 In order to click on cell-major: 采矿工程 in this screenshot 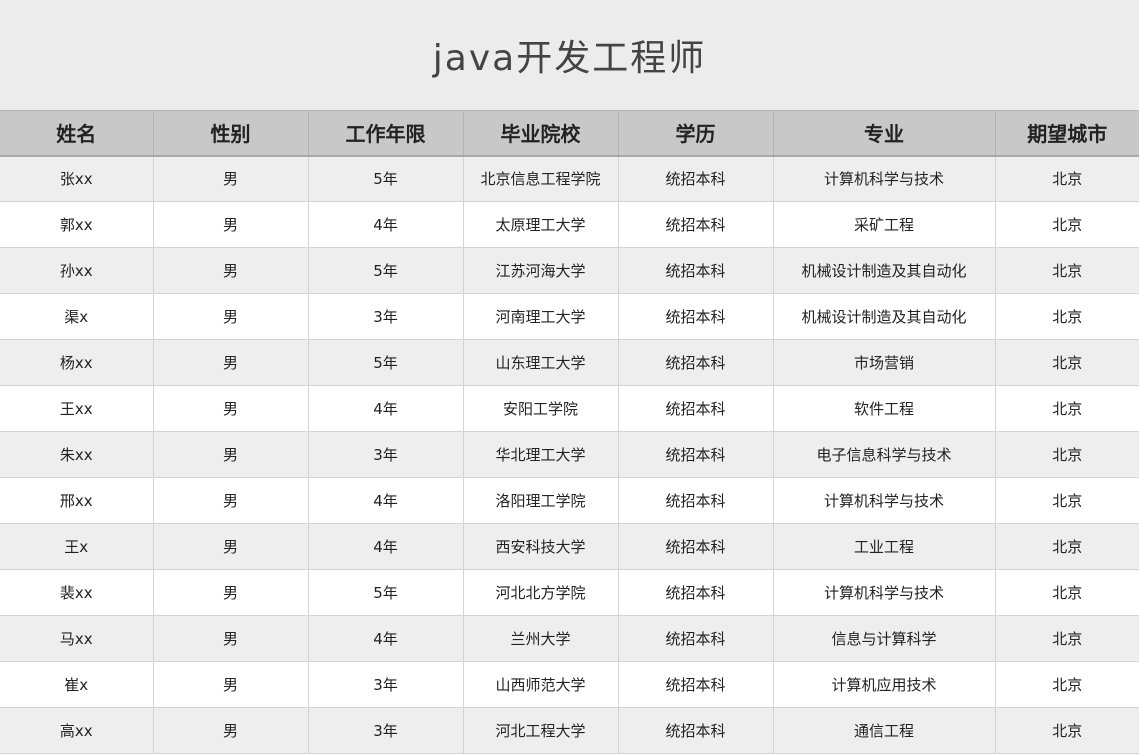, I will do `click(884, 224)`.